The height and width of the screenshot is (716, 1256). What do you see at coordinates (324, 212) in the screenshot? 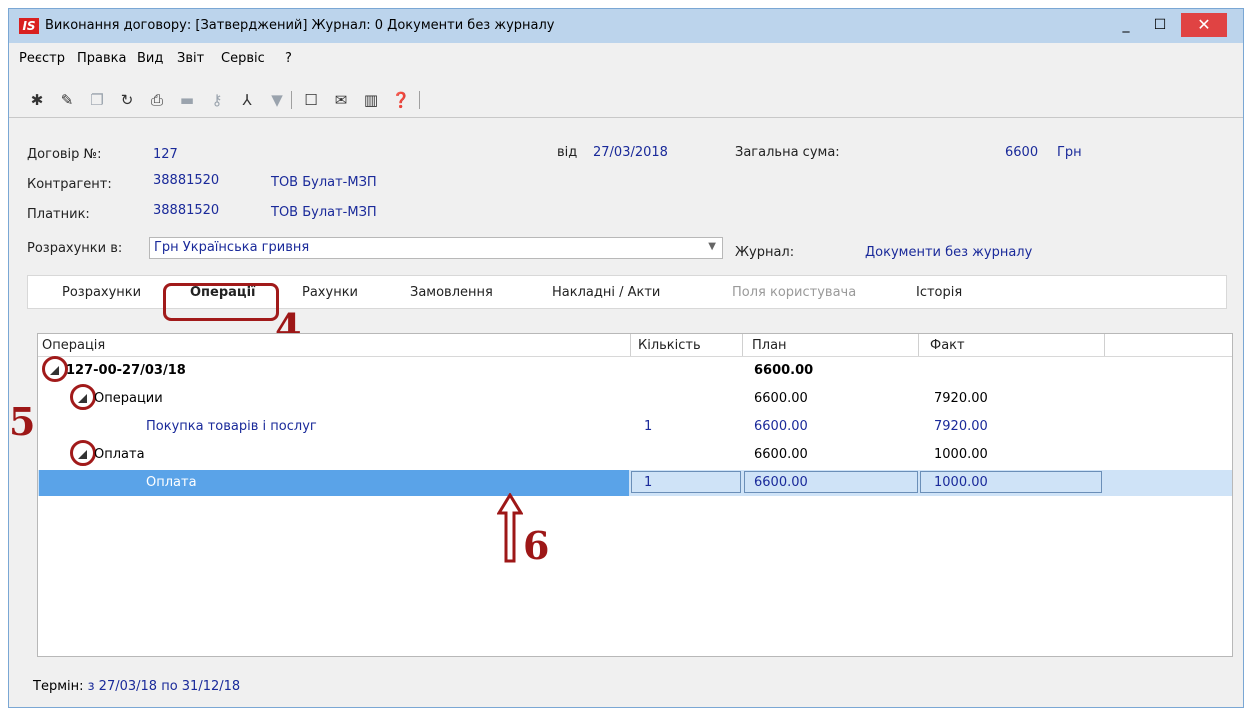
I see `payer-name: ТОВ Булат-МЗП` at bounding box center [324, 212].